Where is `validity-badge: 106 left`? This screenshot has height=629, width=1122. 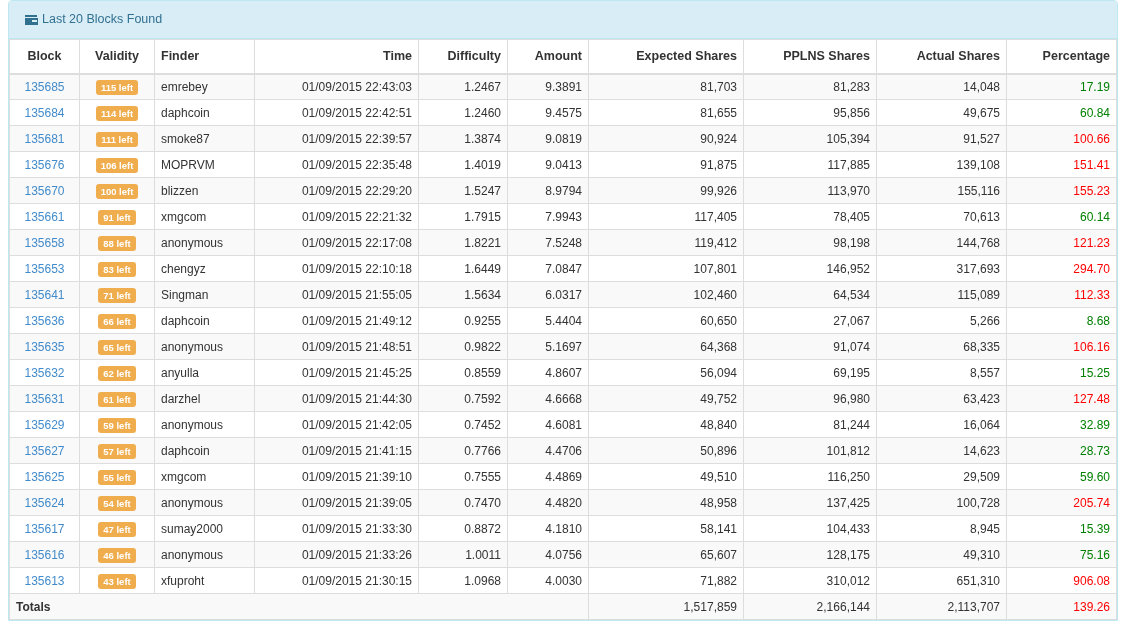
validity-badge: 106 left is located at coordinates (117, 165).